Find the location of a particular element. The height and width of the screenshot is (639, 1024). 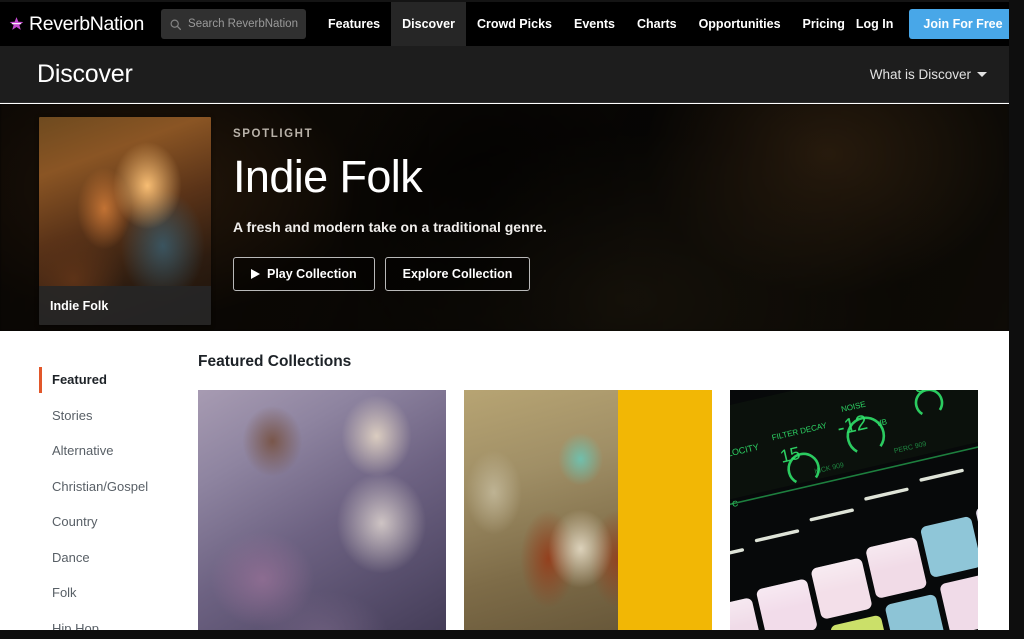

nav-link-crowd-picks: Crowd Picks is located at coordinates (514, 24).